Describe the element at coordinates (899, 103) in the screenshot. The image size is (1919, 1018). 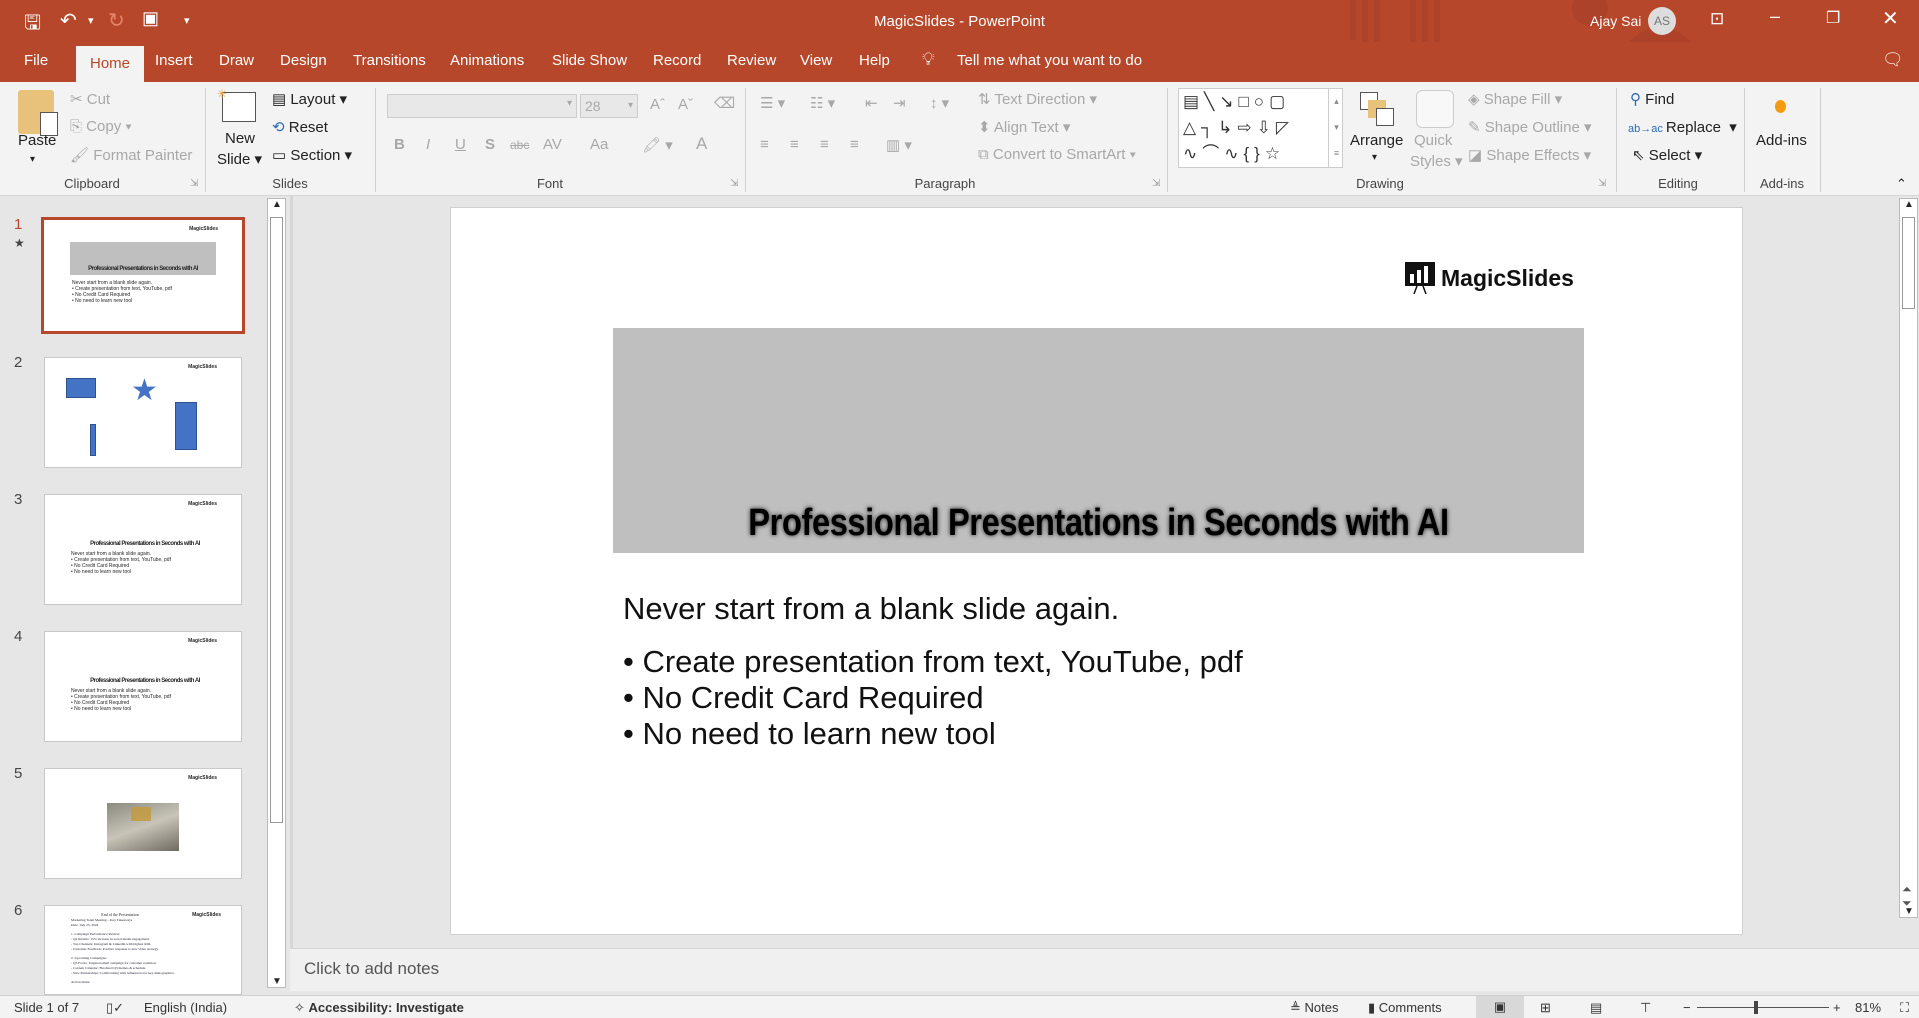
I see `increase-indent-icon: ⇥` at that location.